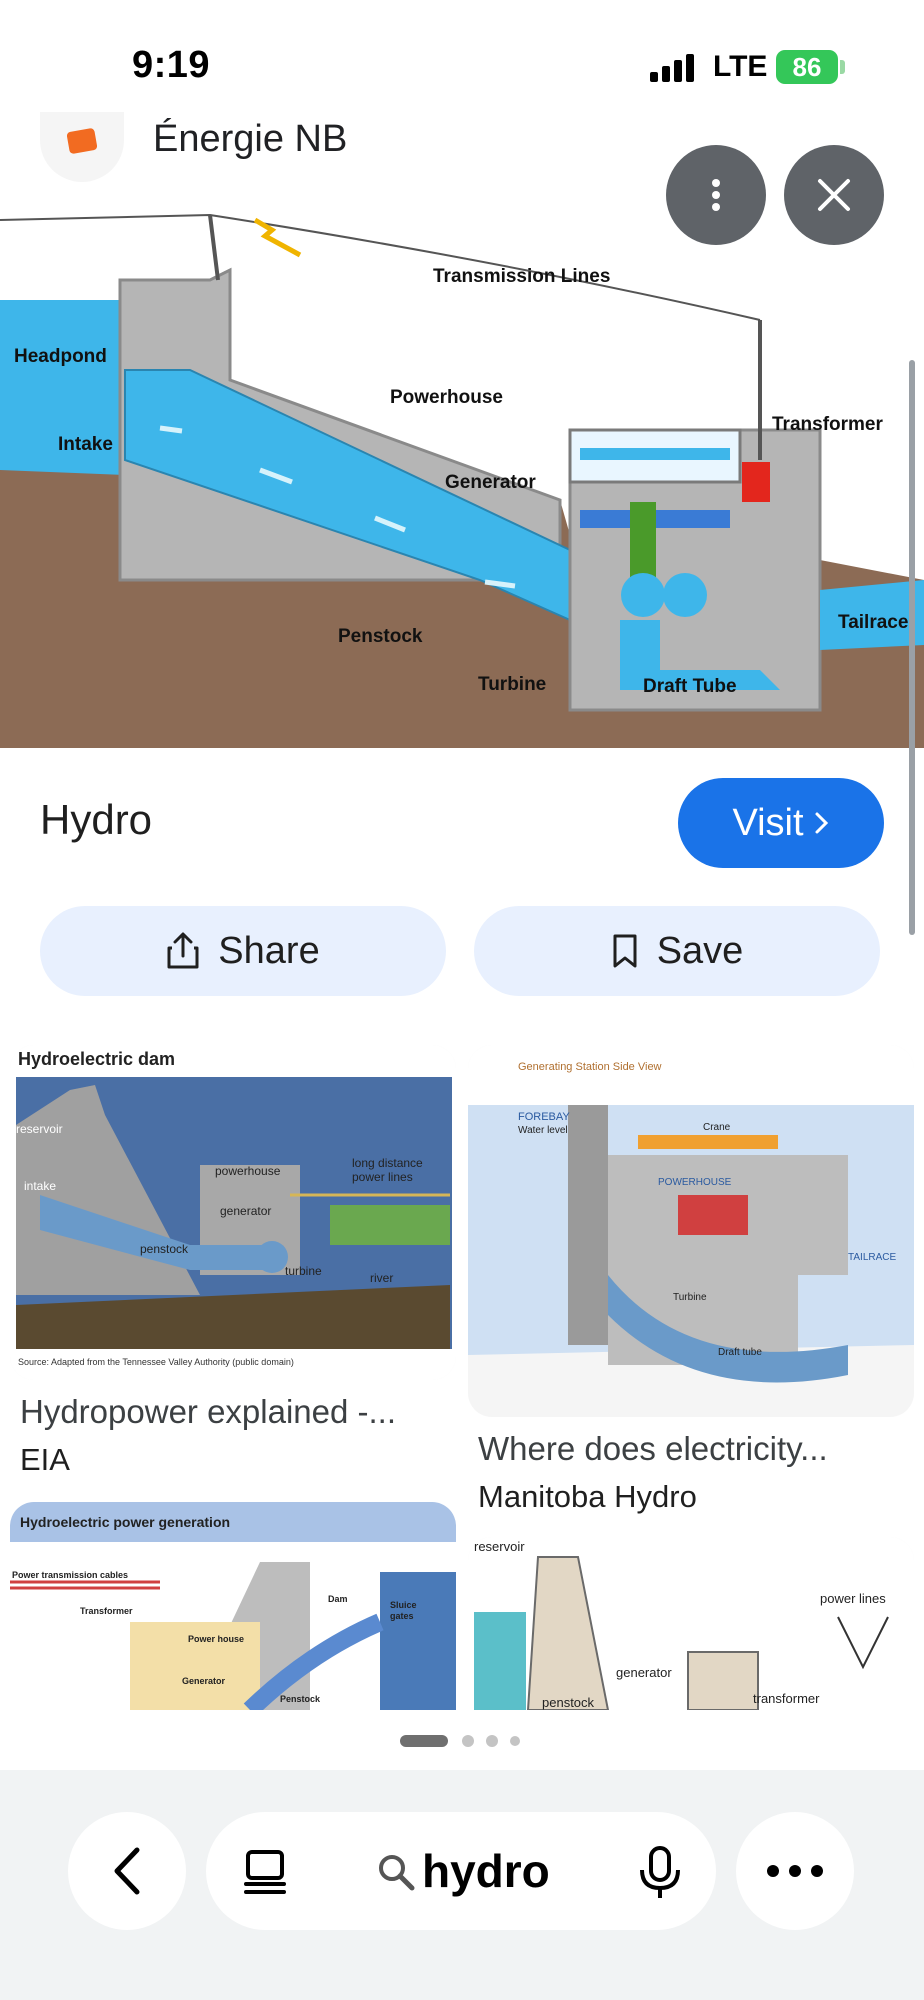  I want to click on search-icon, so click(397, 1873).